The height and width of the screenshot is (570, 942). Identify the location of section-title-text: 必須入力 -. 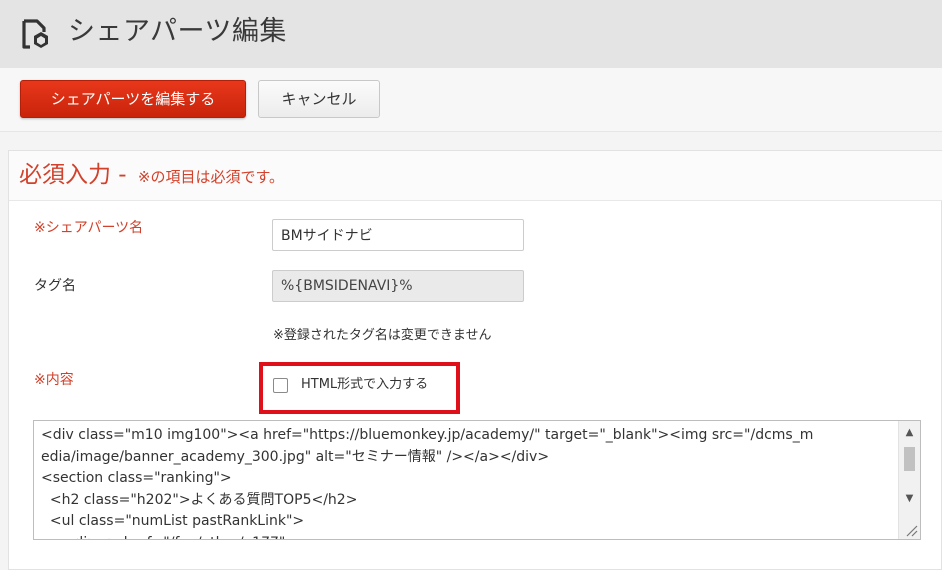
(76, 175).